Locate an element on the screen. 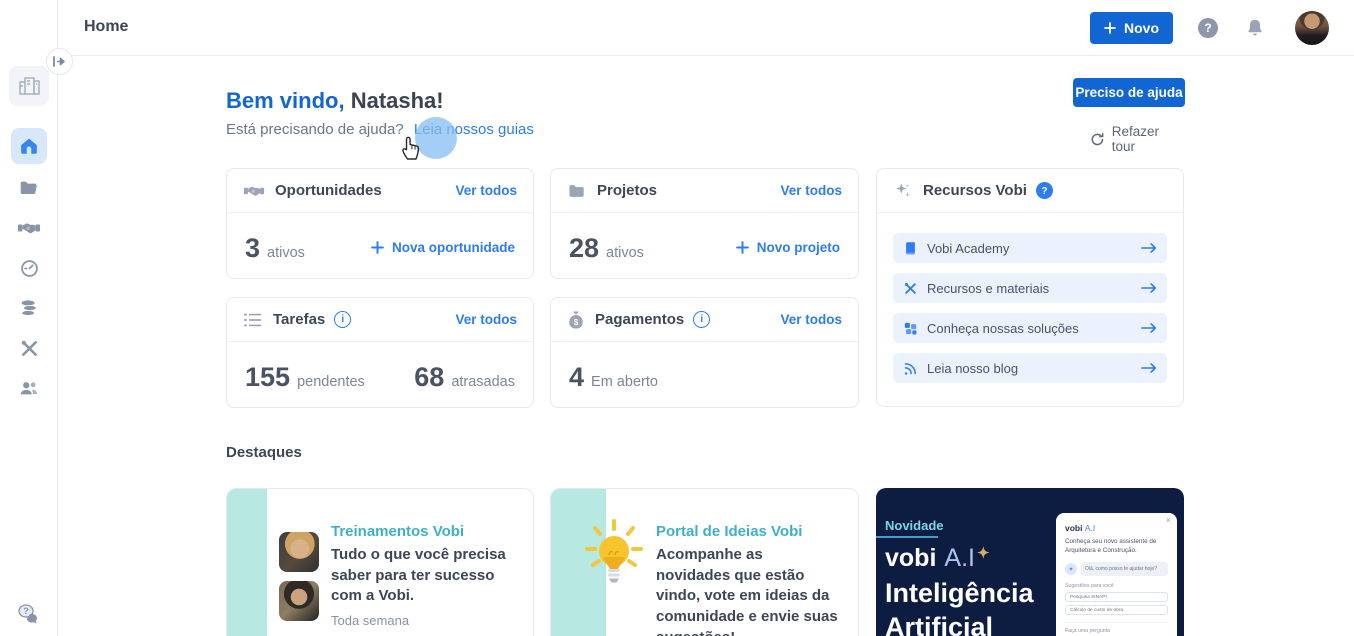 The height and width of the screenshot is (636, 1354). sparkle-icon: ✦ is located at coordinates (983, 553).